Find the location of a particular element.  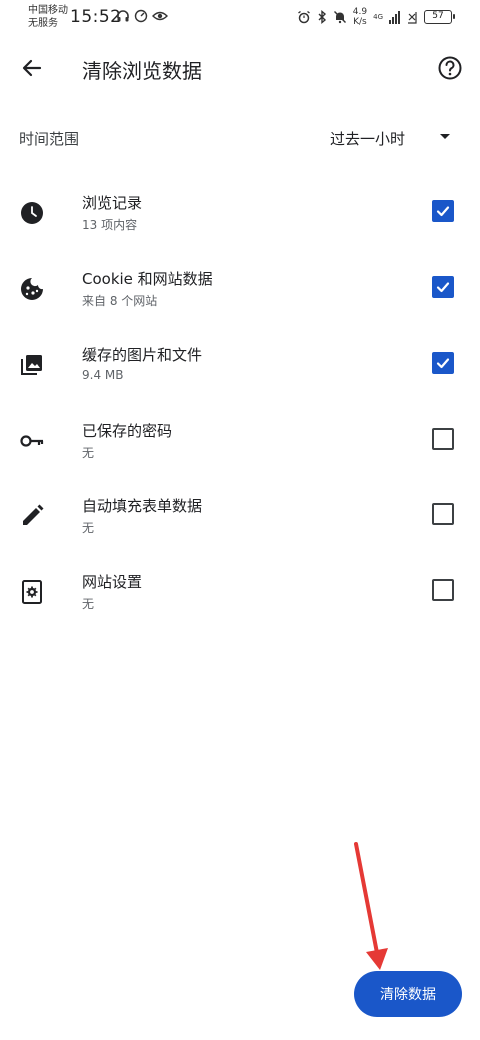

battery-level: 57 is located at coordinates (438, 16).